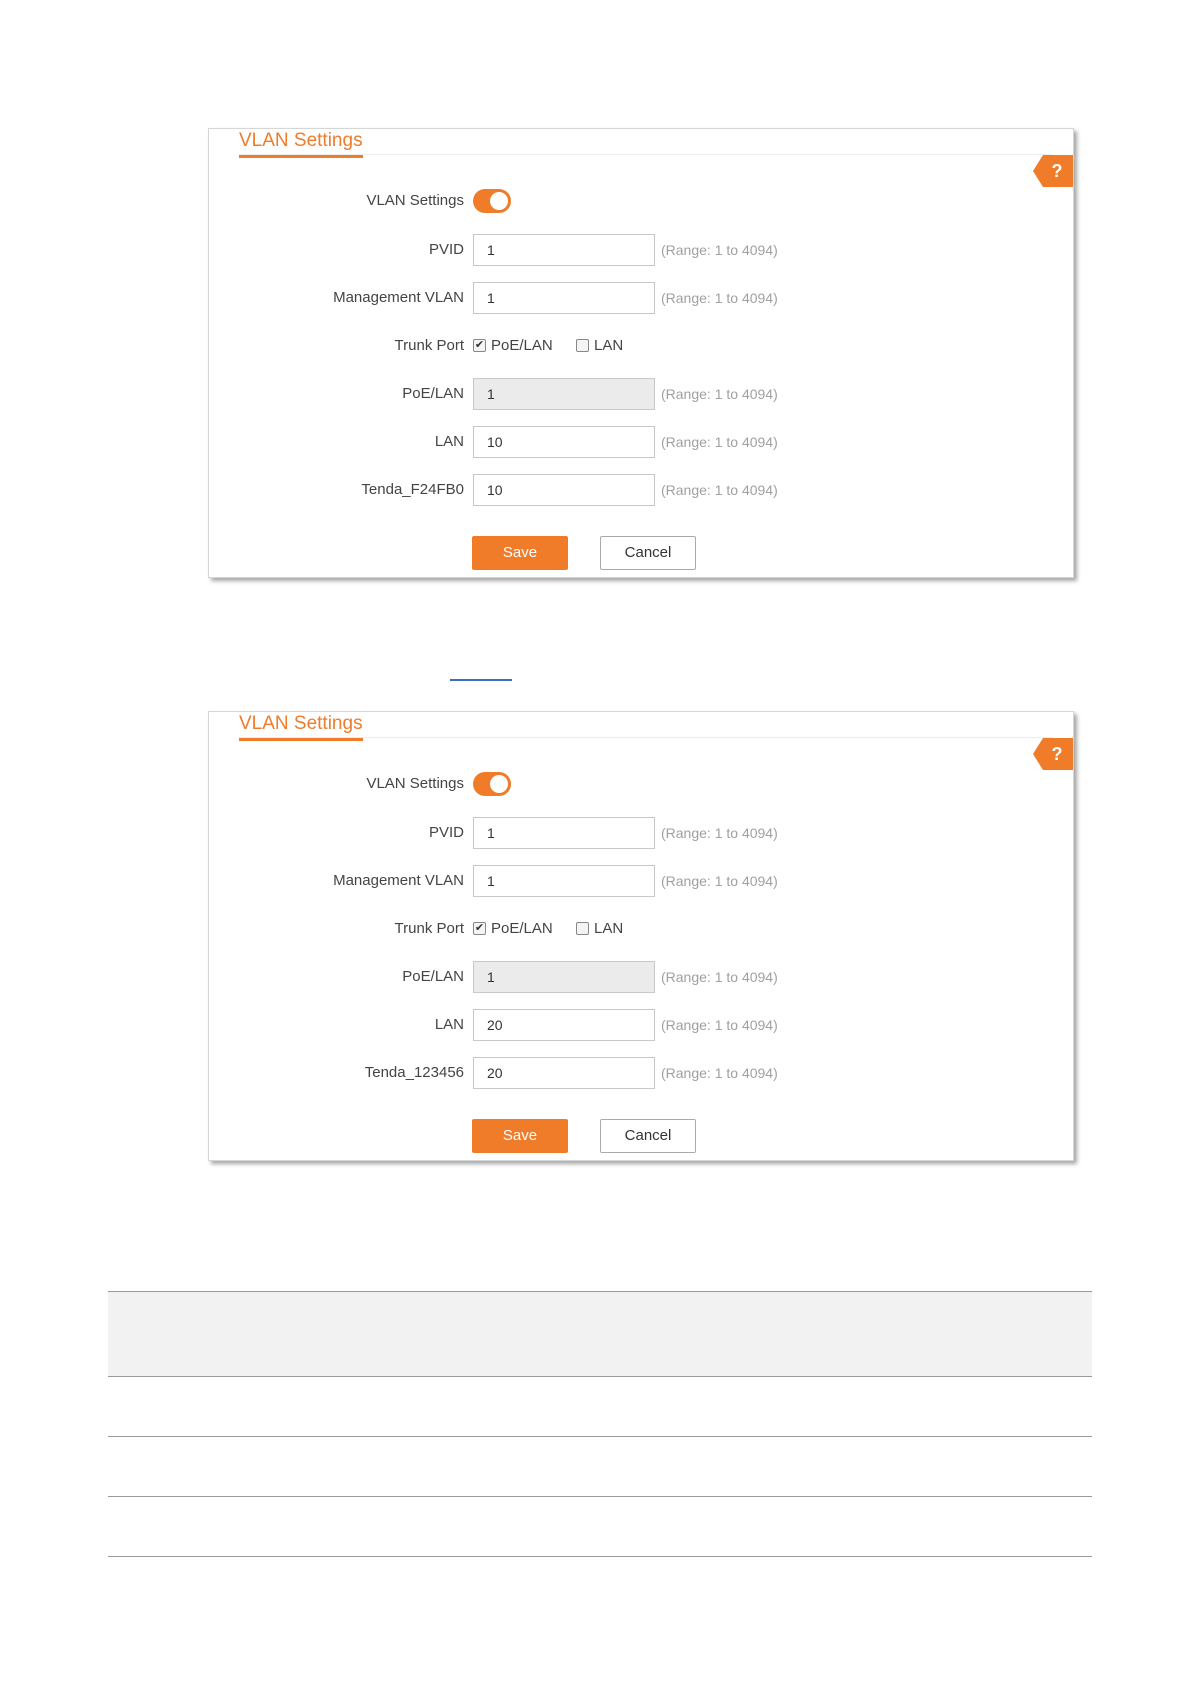 This screenshot has height=1684, width=1191. I want to click on row-ssid: Tenda_F24FB0 10 (Range: 1 to 4094), so click(641, 490).